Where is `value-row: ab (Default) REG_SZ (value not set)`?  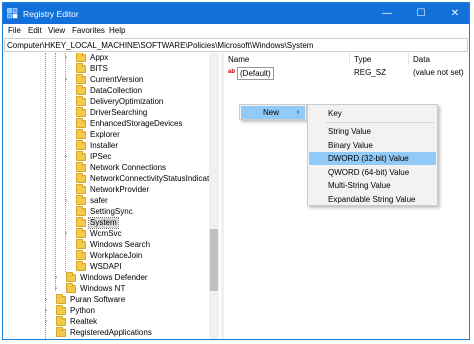 value-row: ab (Default) REG_SZ (value not set) is located at coordinates (346, 73).